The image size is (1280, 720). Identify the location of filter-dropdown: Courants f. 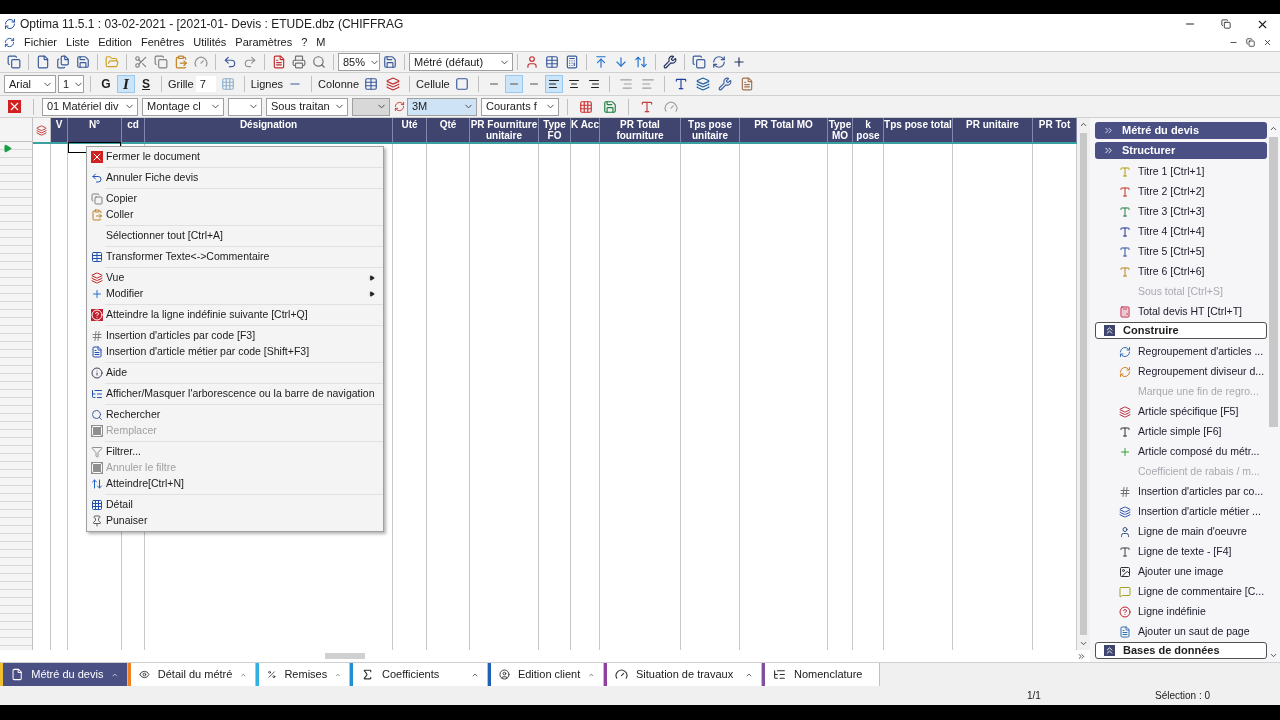
(520, 106).